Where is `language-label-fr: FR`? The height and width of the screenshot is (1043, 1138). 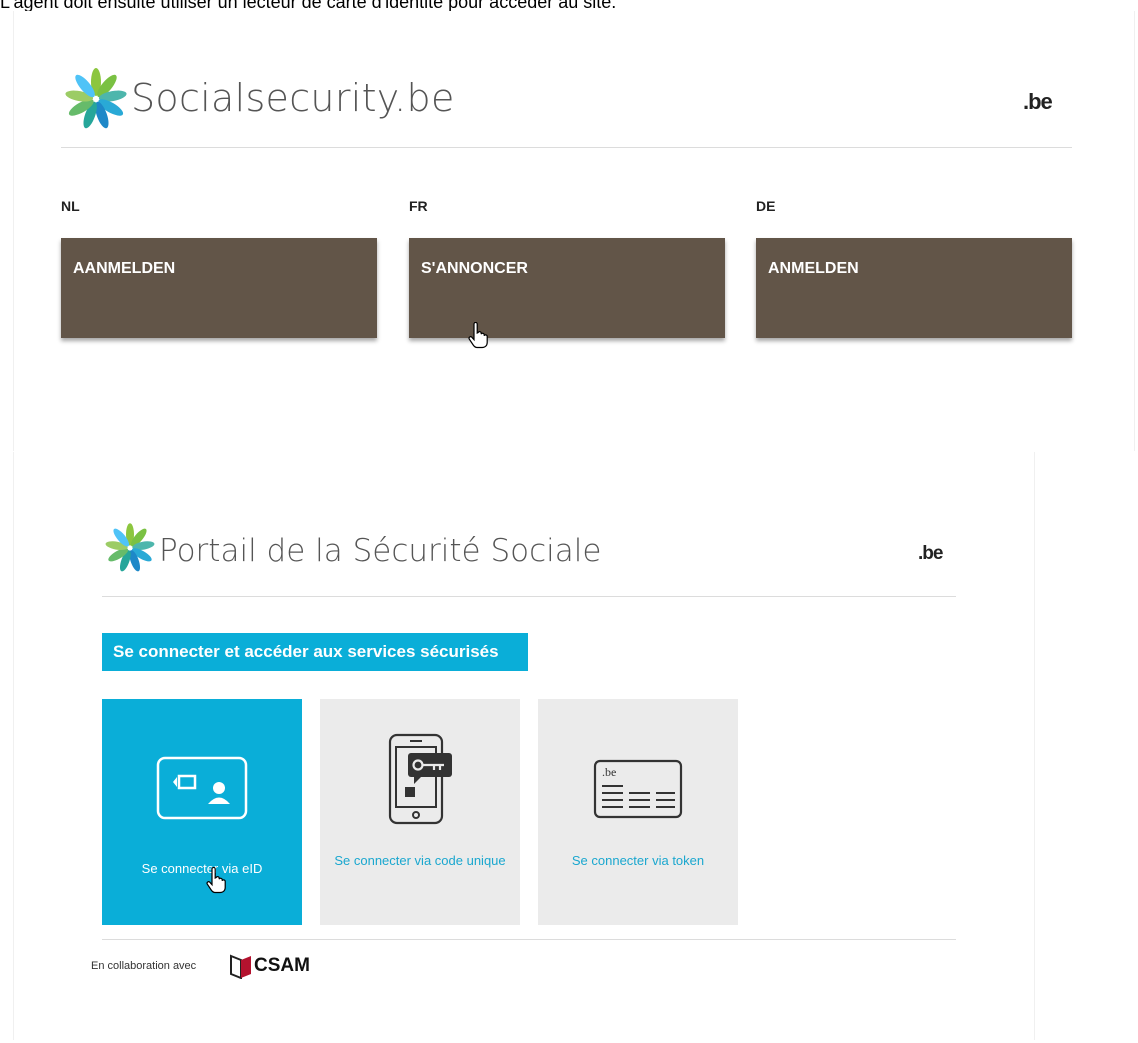
language-label-fr: FR is located at coordinates (418, 206).